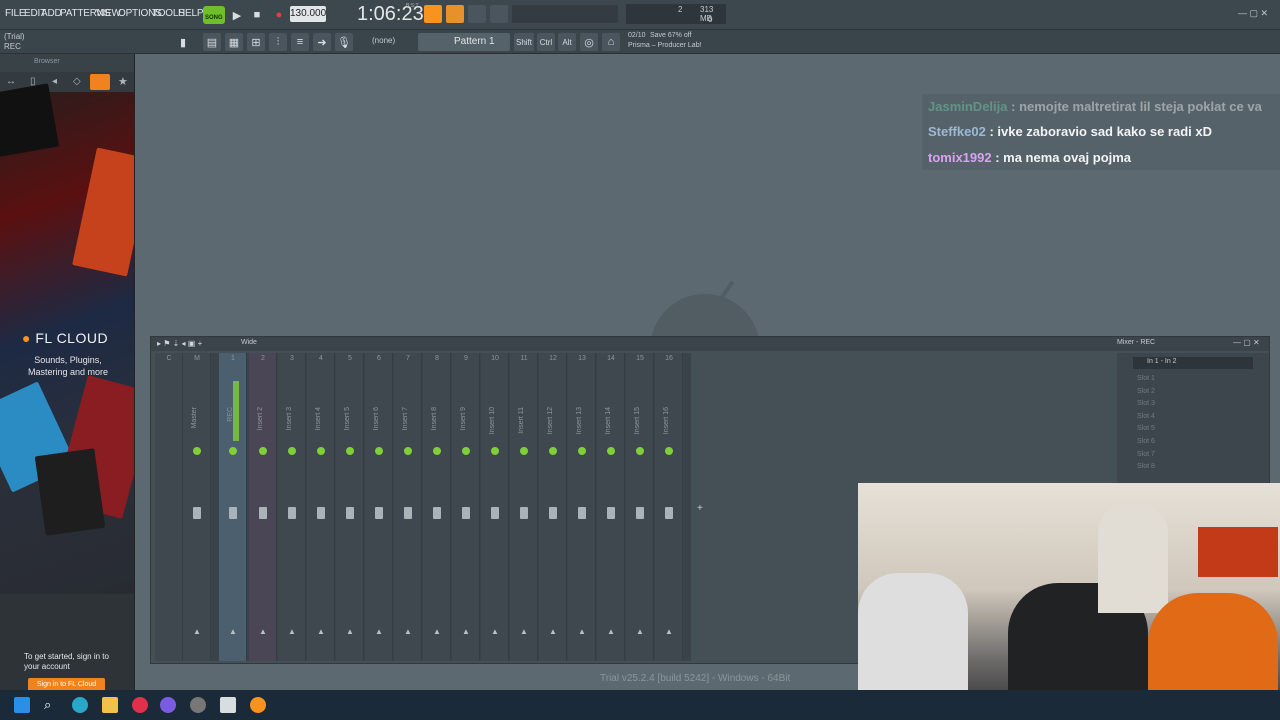 The width and height of the screenshot is (1280, 720). What do you see at coordinates (51, 13) in the screenshot?
I see `menu-add: ADD` at bounding box center [51, 13].